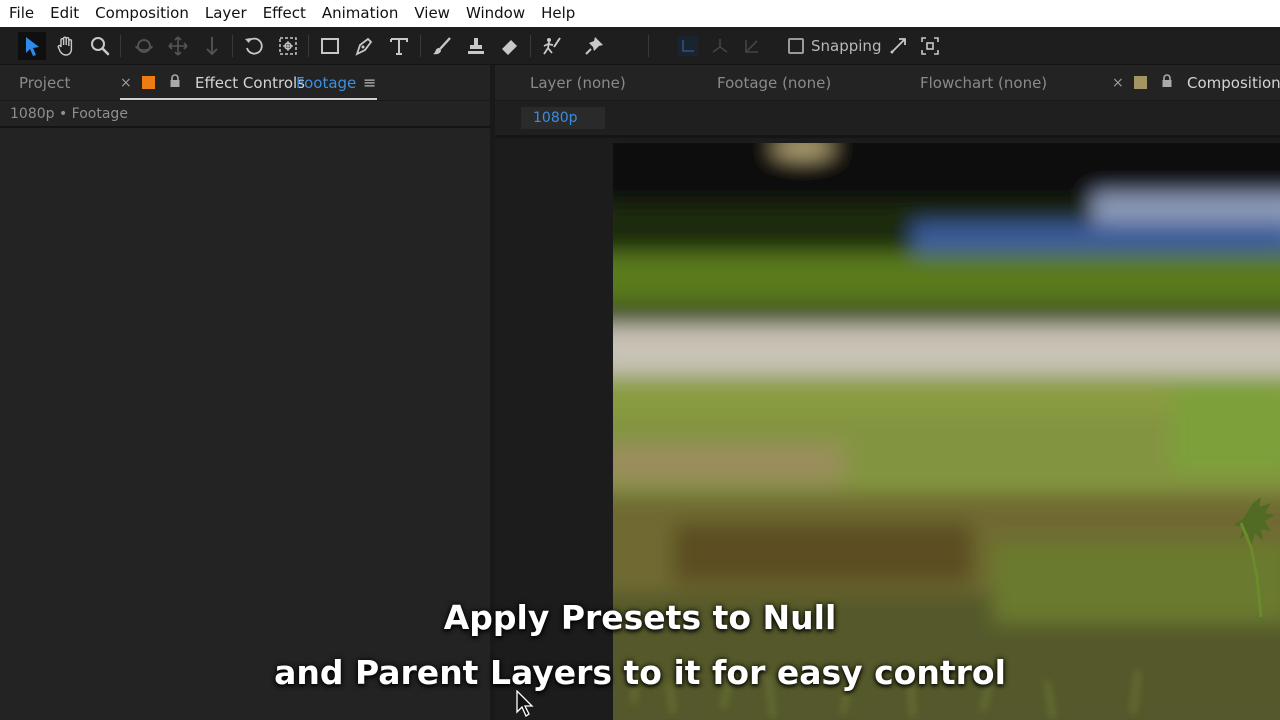 The height and width of the screenshot is (720, 1280). What do you see at coordinates (144, 46) in the screenshot?
I see `orbit-camera-icon` at bounding box center [144, 46].